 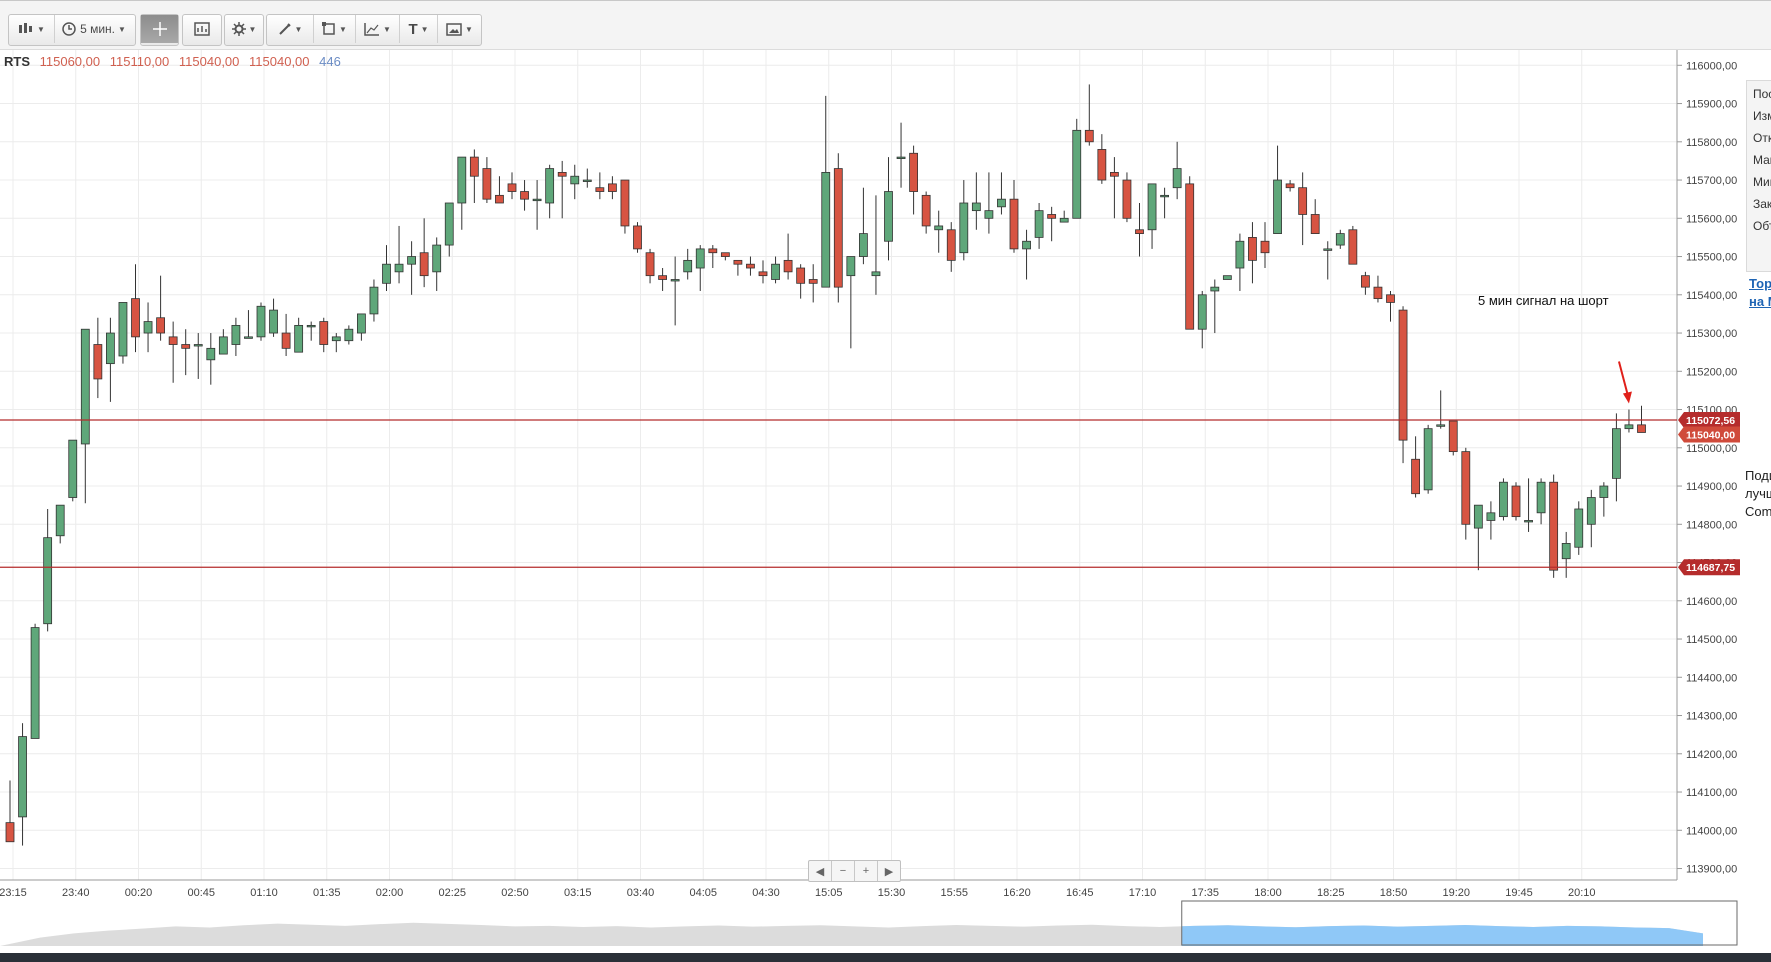 I want to click on x-tick-label: 18:00, so click(x=1268, y=893).